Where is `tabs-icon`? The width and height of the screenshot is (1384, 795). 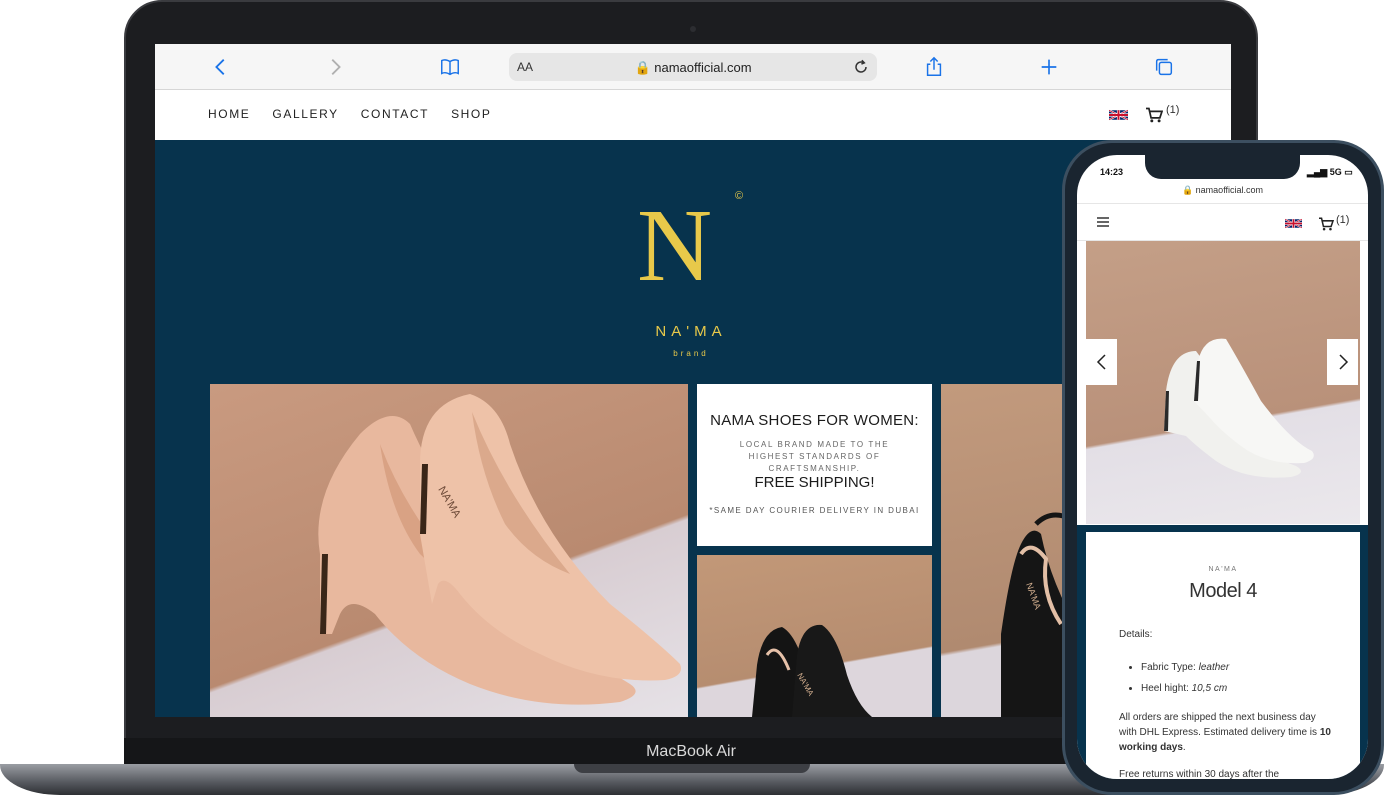
tabs-icon is located at coordinates (1164, 67).